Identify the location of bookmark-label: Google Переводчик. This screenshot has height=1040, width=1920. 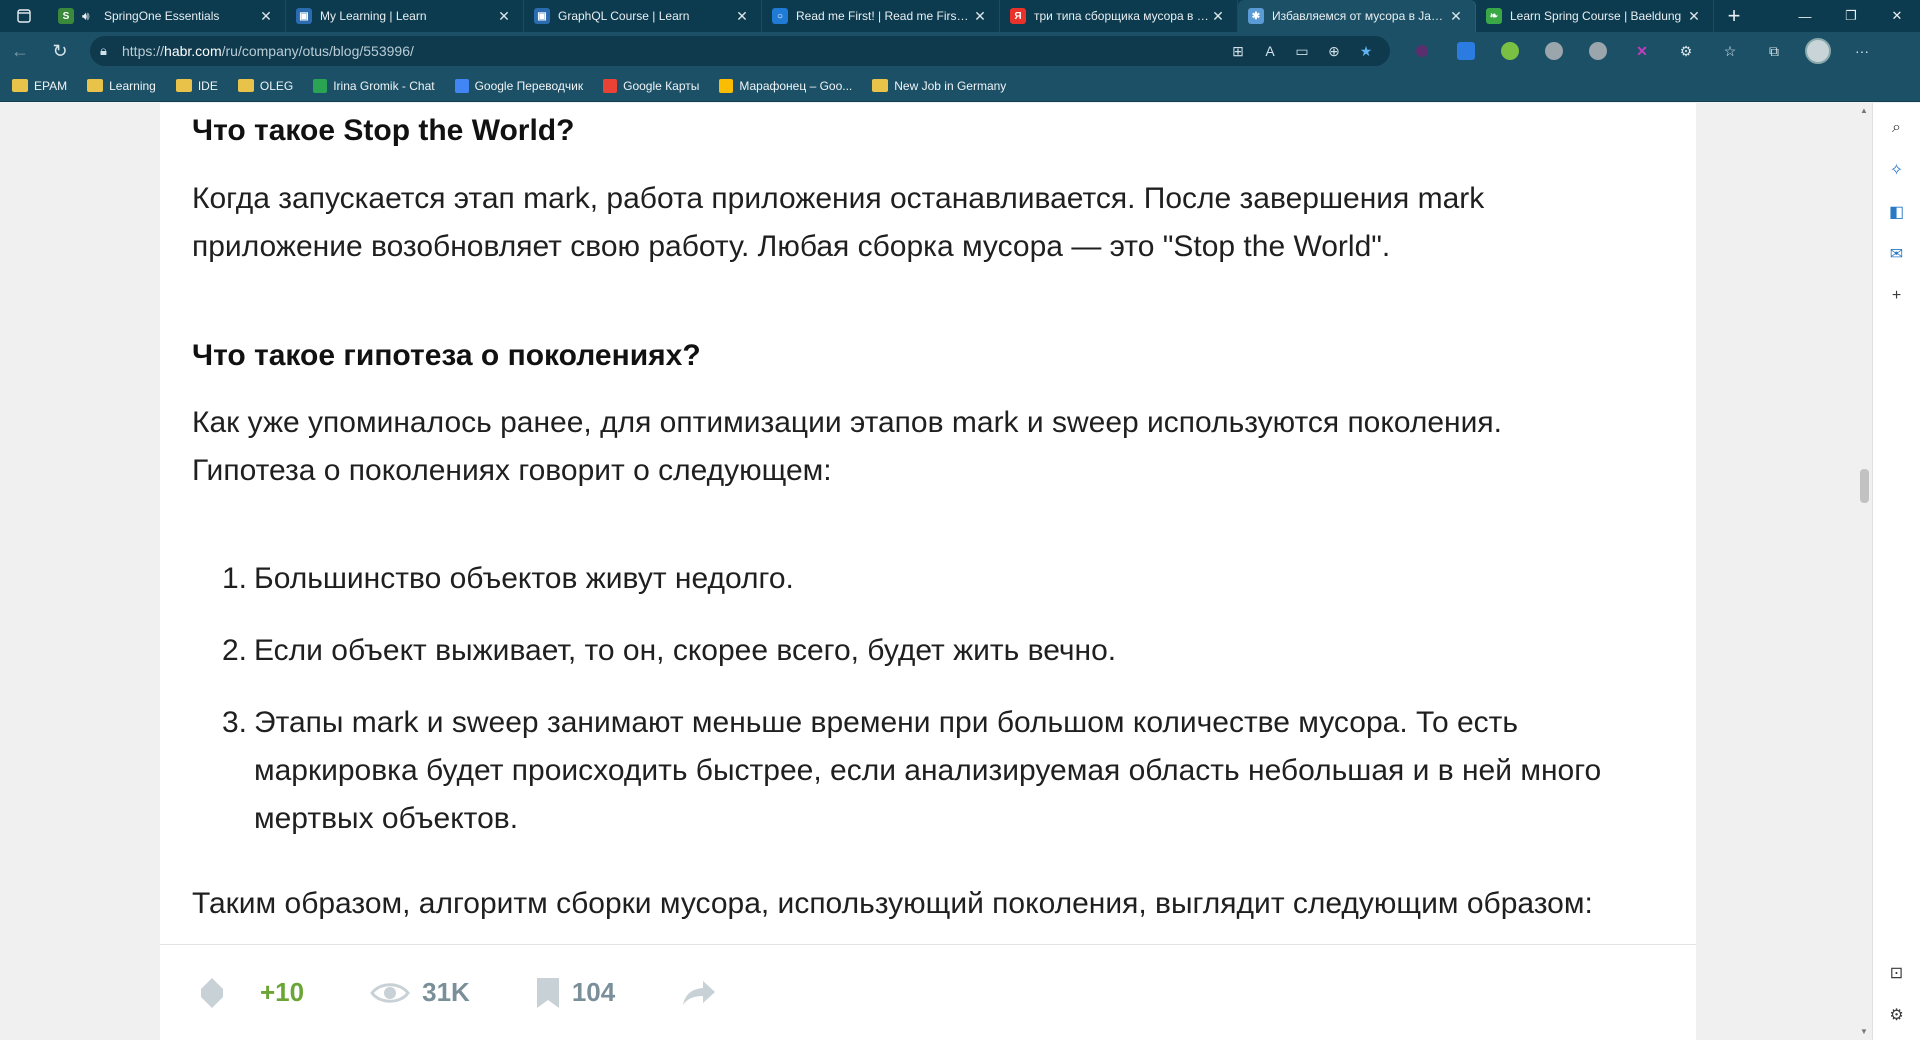
(529, 85).